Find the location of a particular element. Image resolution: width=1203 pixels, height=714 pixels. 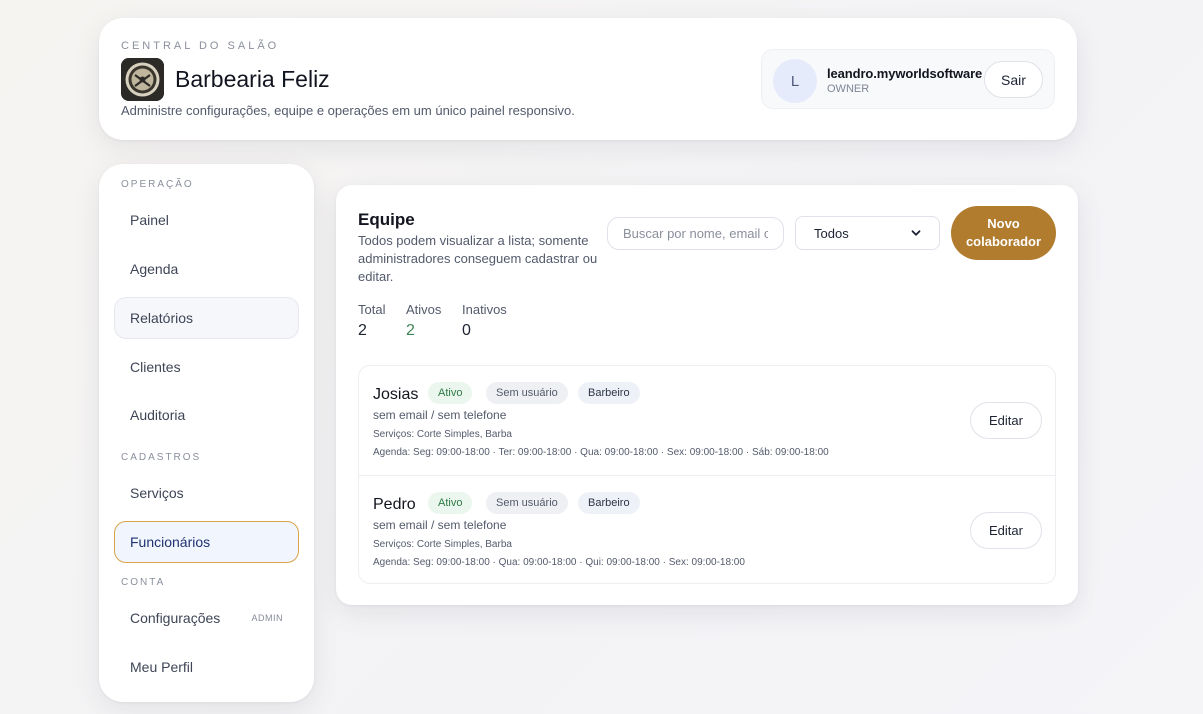

sidebar-item-configuracoes: Configurações ADMIN is located at coordinates (206, 618).